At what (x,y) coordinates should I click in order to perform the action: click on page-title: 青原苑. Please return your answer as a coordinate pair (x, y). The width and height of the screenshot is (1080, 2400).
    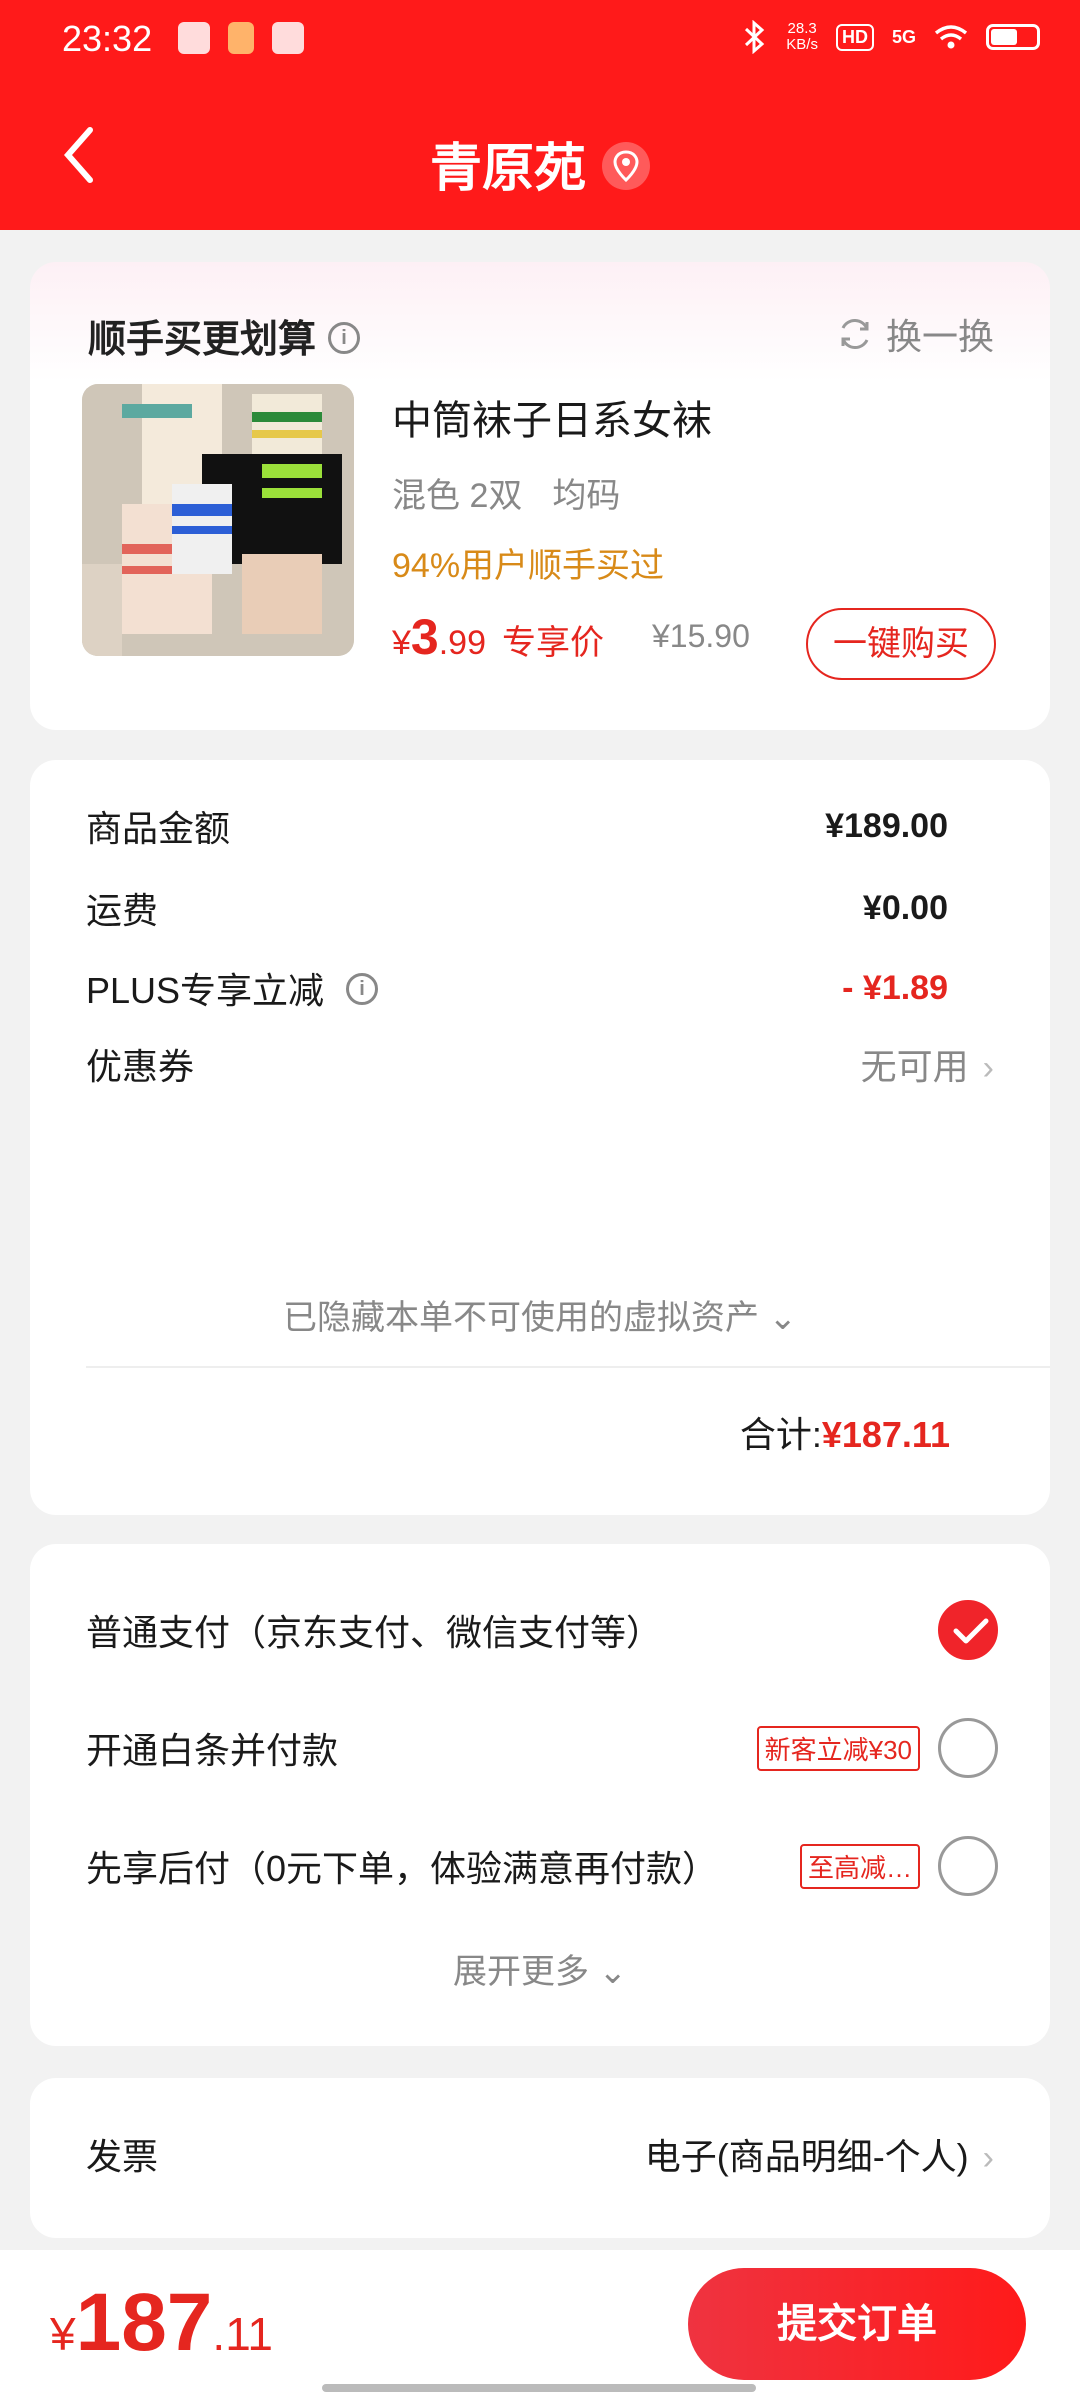
    Looking at the image, I should click on (540, 163).